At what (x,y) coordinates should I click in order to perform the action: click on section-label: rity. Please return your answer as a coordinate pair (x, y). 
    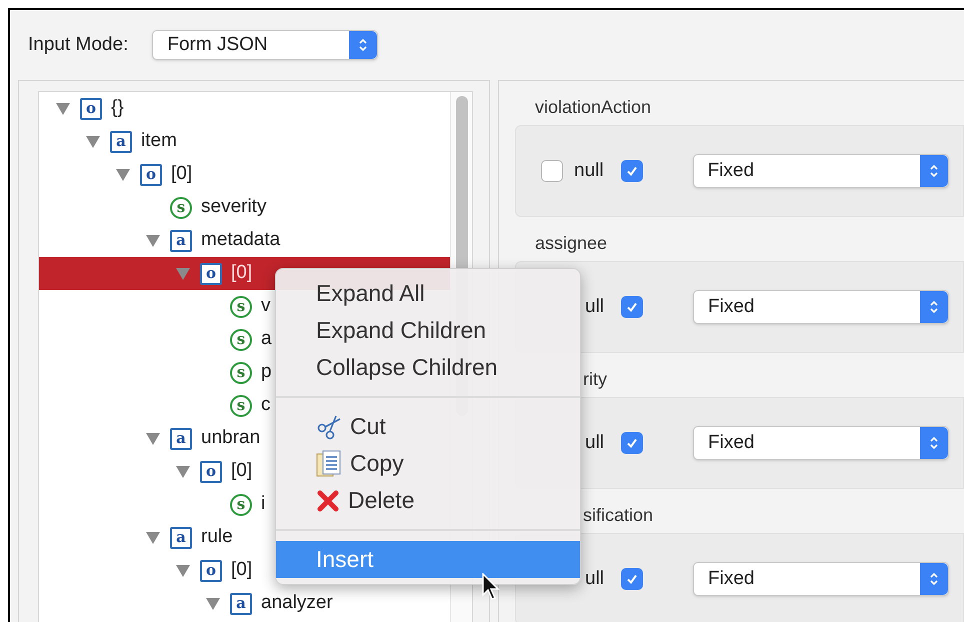
    Looking at the image, I should click on (594, 379).